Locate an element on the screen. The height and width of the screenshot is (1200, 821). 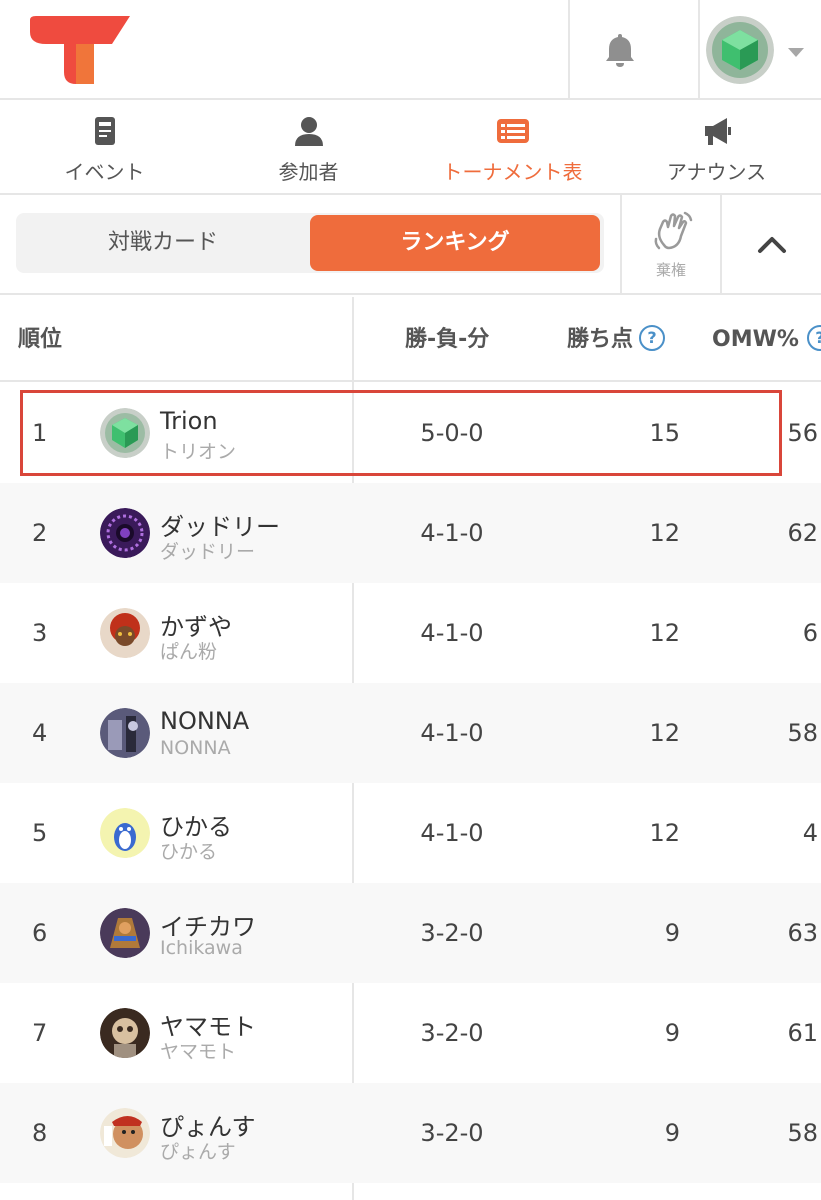
rank-cell: 4 is located at coordinates (40, 733).